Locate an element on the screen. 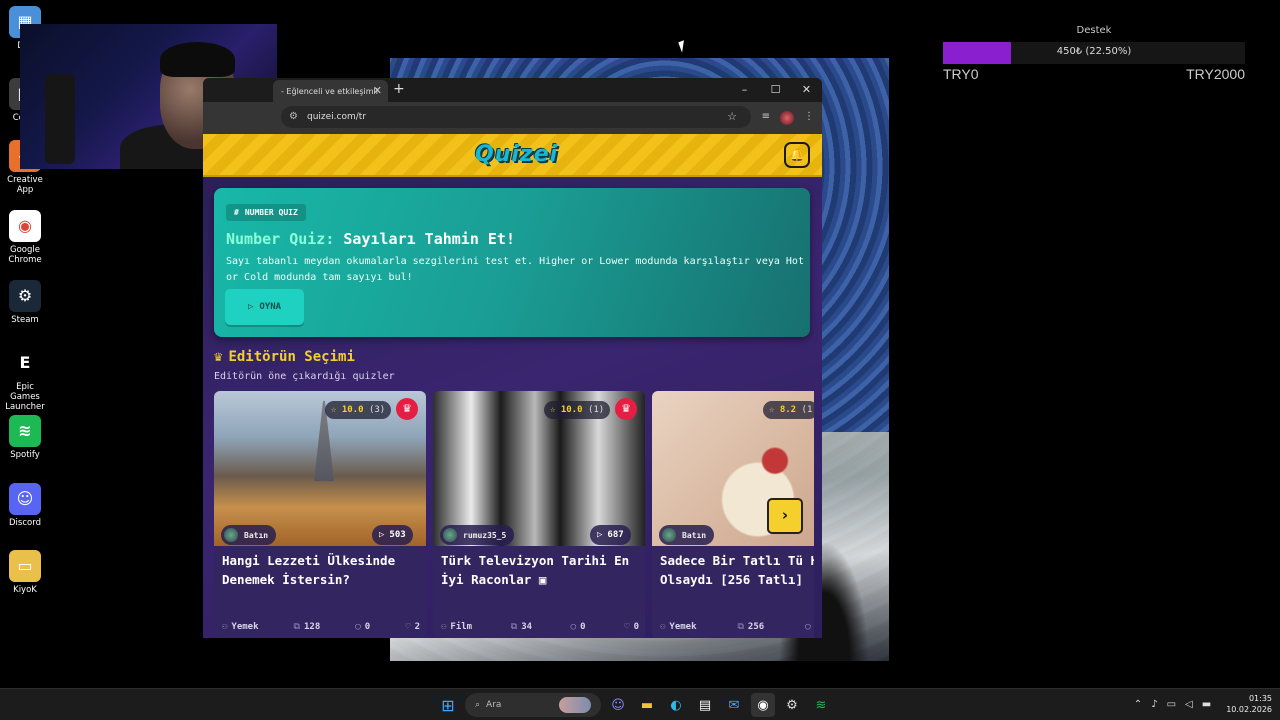  minimize-button: – is located at coordinates (744, 90).